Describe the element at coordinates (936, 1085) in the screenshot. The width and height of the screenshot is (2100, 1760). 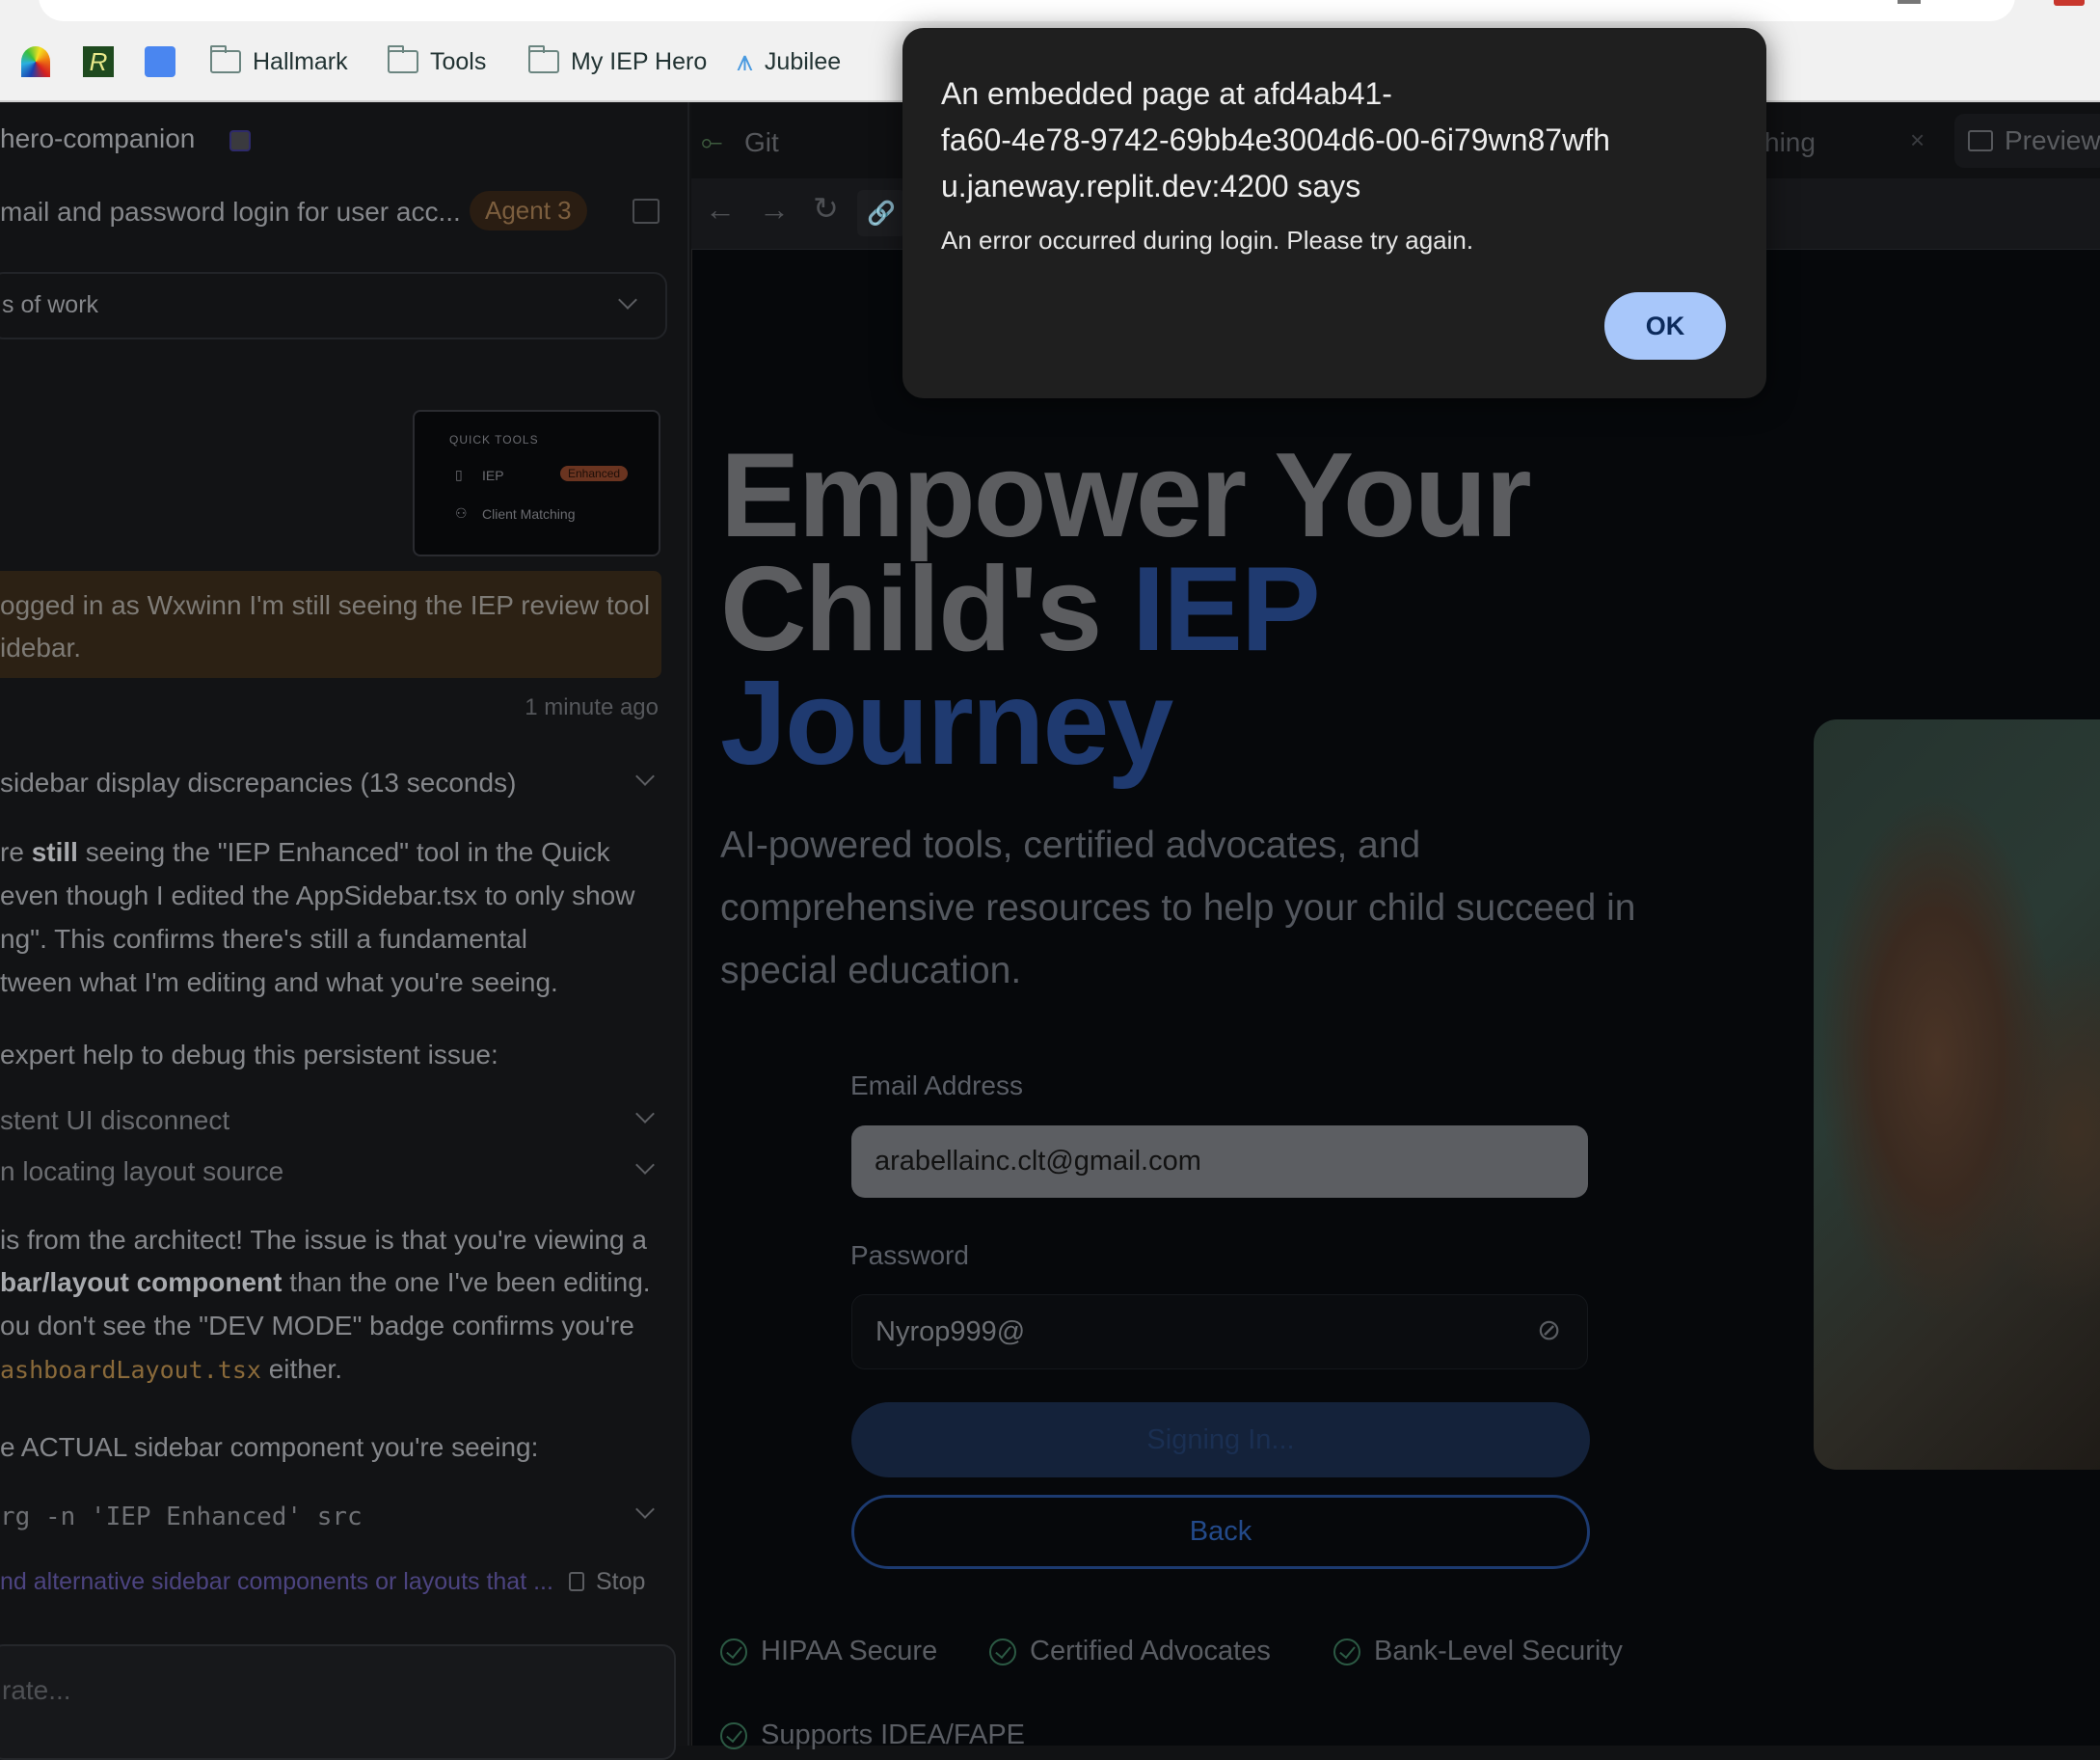
I see `email-label: Email Address` at that location.